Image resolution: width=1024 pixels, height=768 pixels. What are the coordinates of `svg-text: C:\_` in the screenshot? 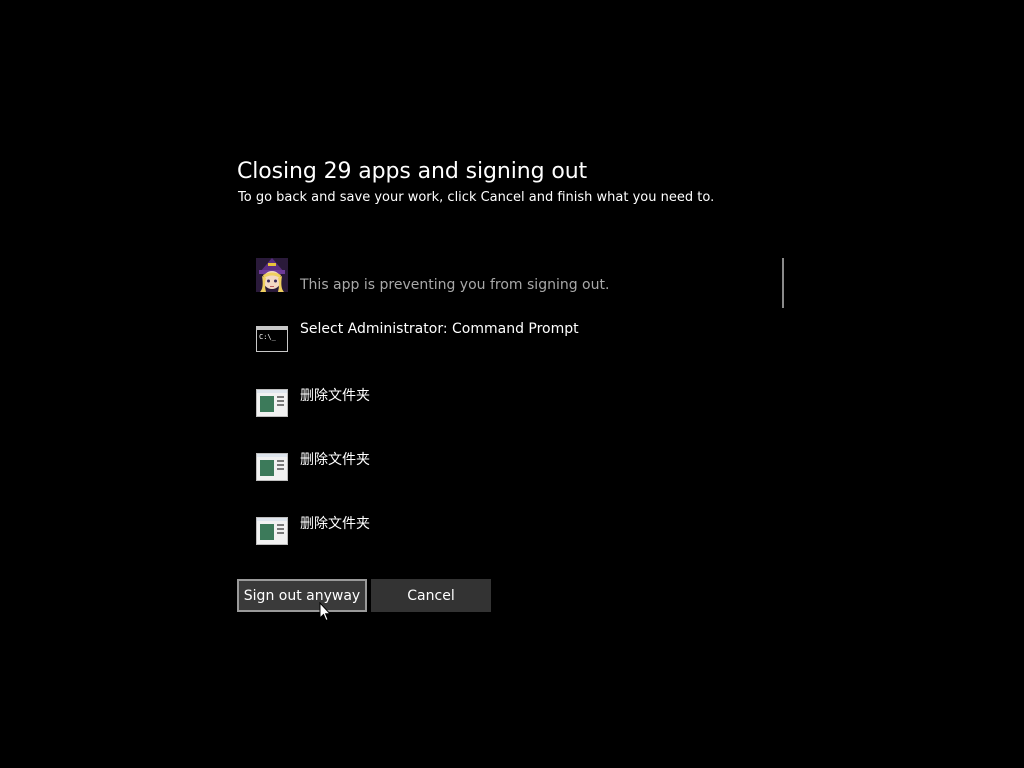 It's located at (268, 337).